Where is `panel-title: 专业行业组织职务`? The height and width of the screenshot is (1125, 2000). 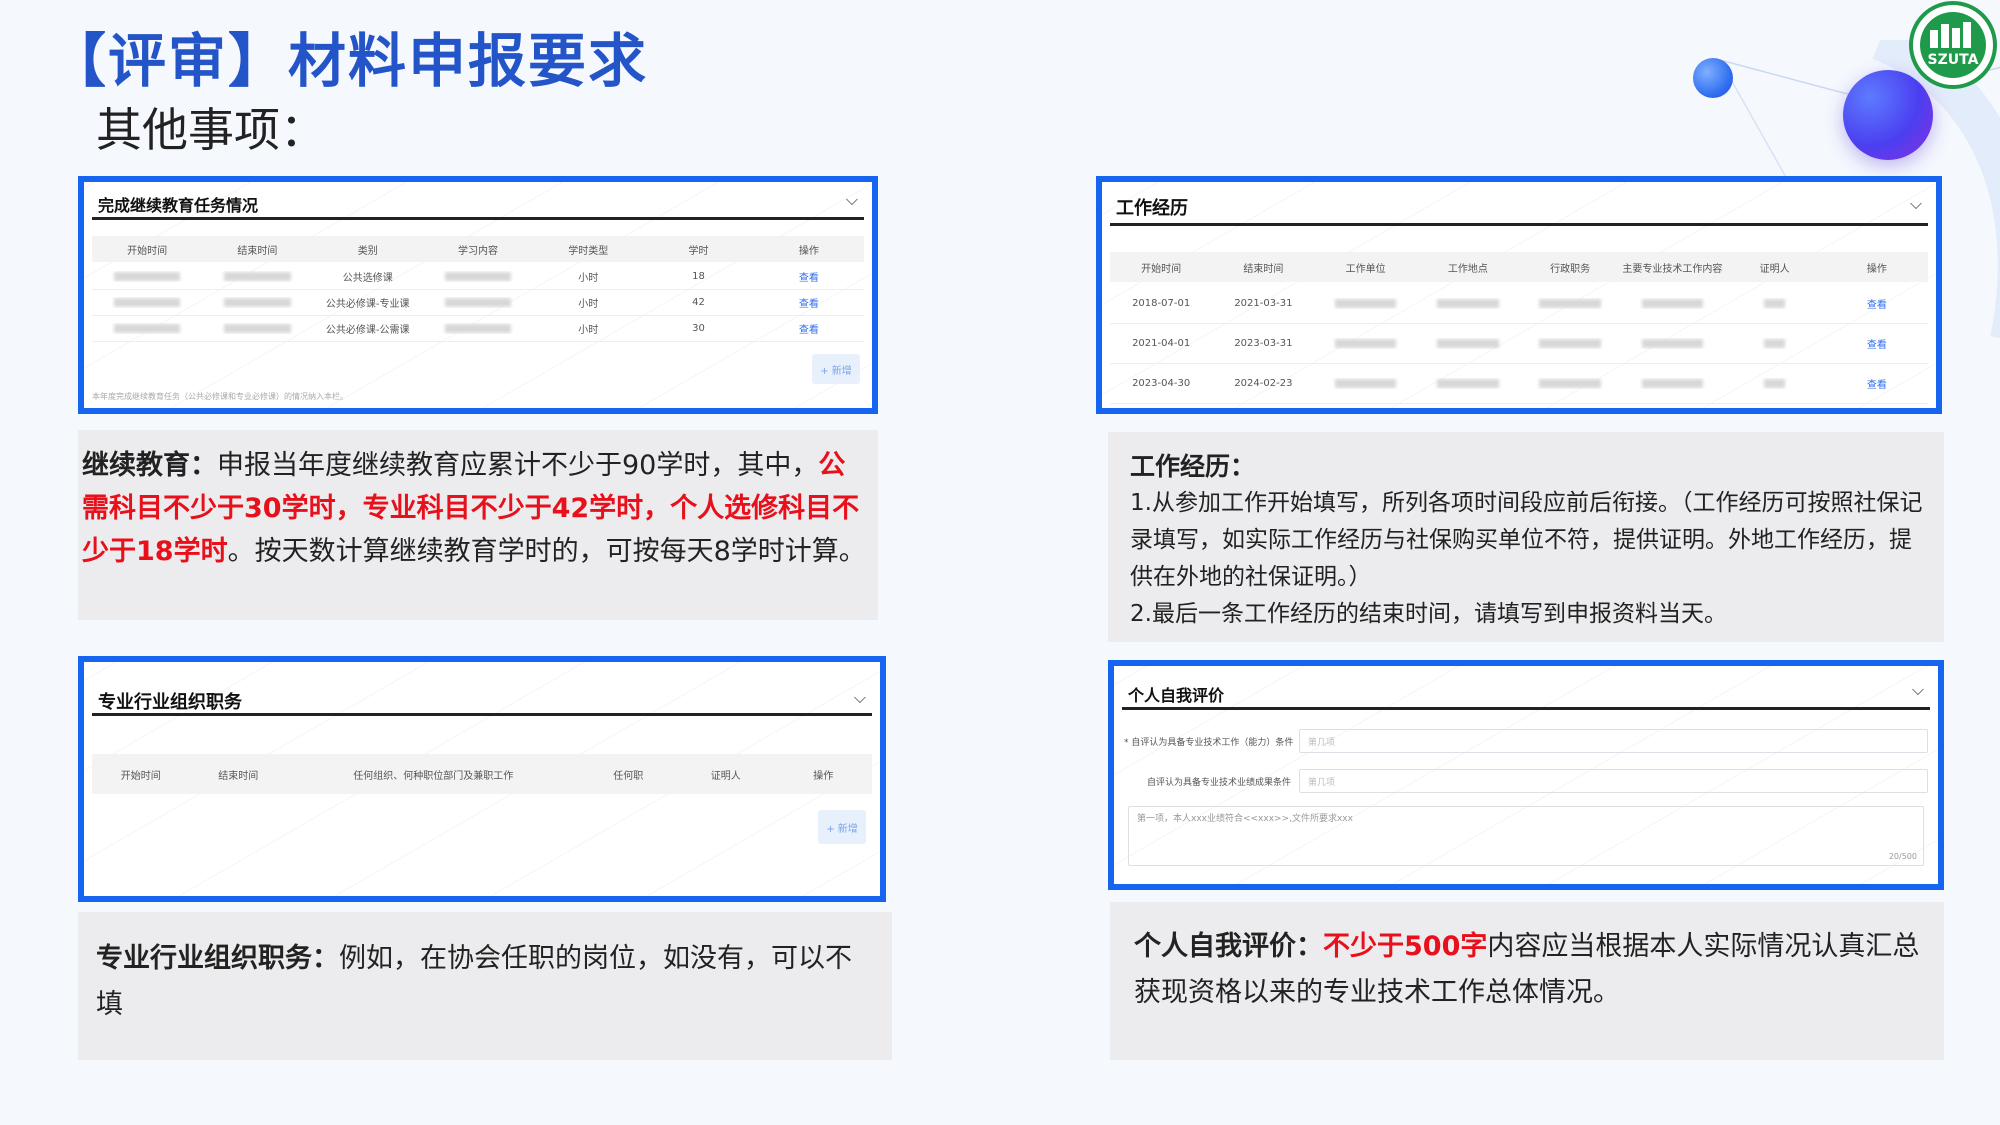
panel-title: 专业行业组织职务 is located at coordinates (170, 702).